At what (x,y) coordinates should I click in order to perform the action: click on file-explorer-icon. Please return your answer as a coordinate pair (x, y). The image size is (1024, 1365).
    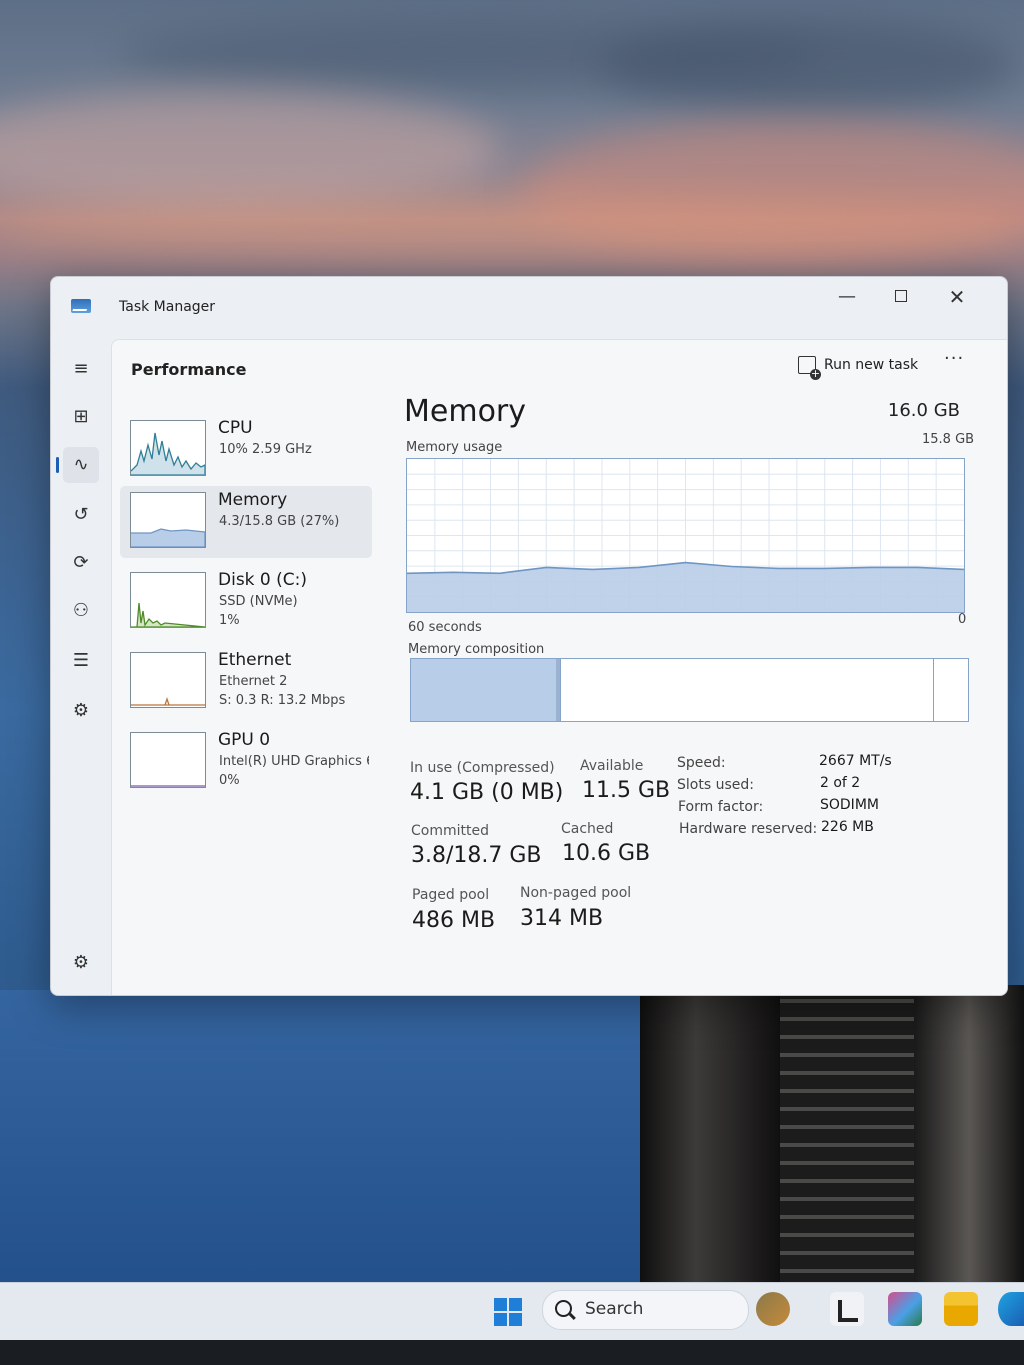
    Looking at the image, I should click on (961, 1309).